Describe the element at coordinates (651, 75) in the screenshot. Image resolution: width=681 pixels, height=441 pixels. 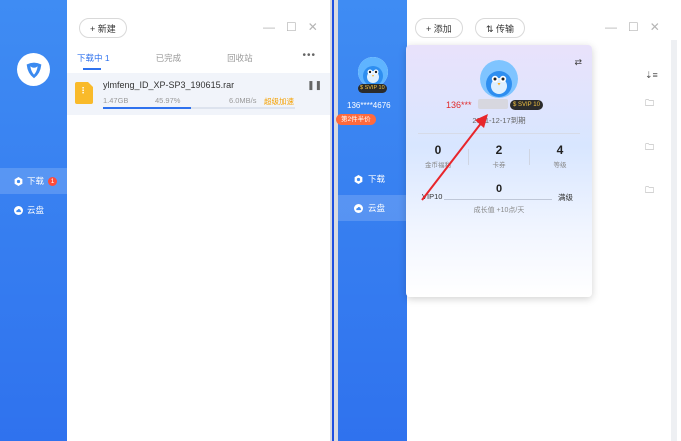
I see `sort-icon: ⇣≡` at that location.